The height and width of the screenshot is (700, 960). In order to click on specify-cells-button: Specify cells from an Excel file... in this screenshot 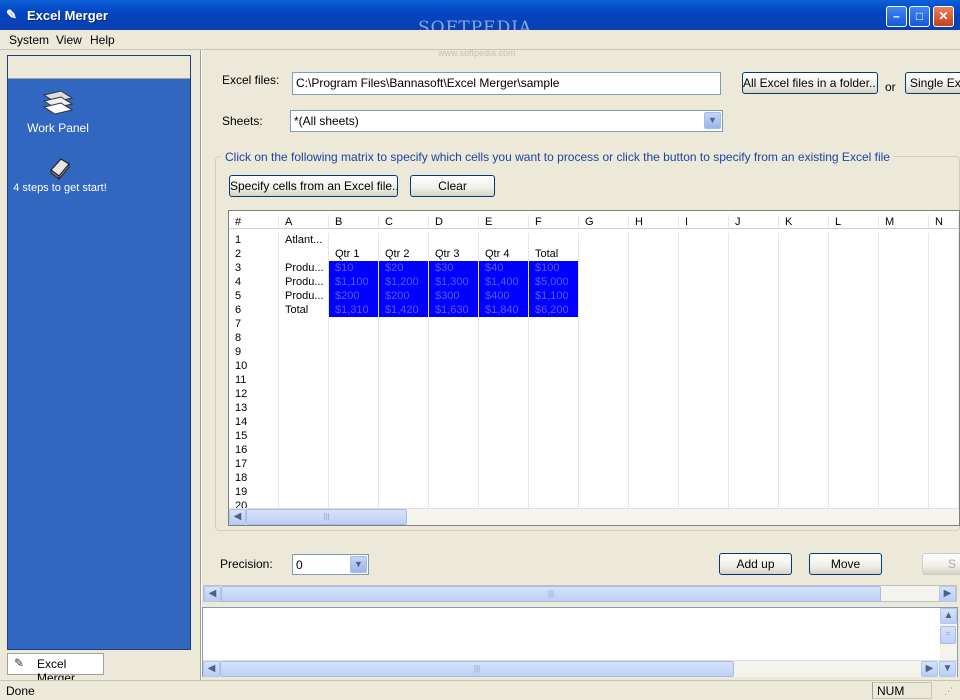, I will do `click(313, 186)`.